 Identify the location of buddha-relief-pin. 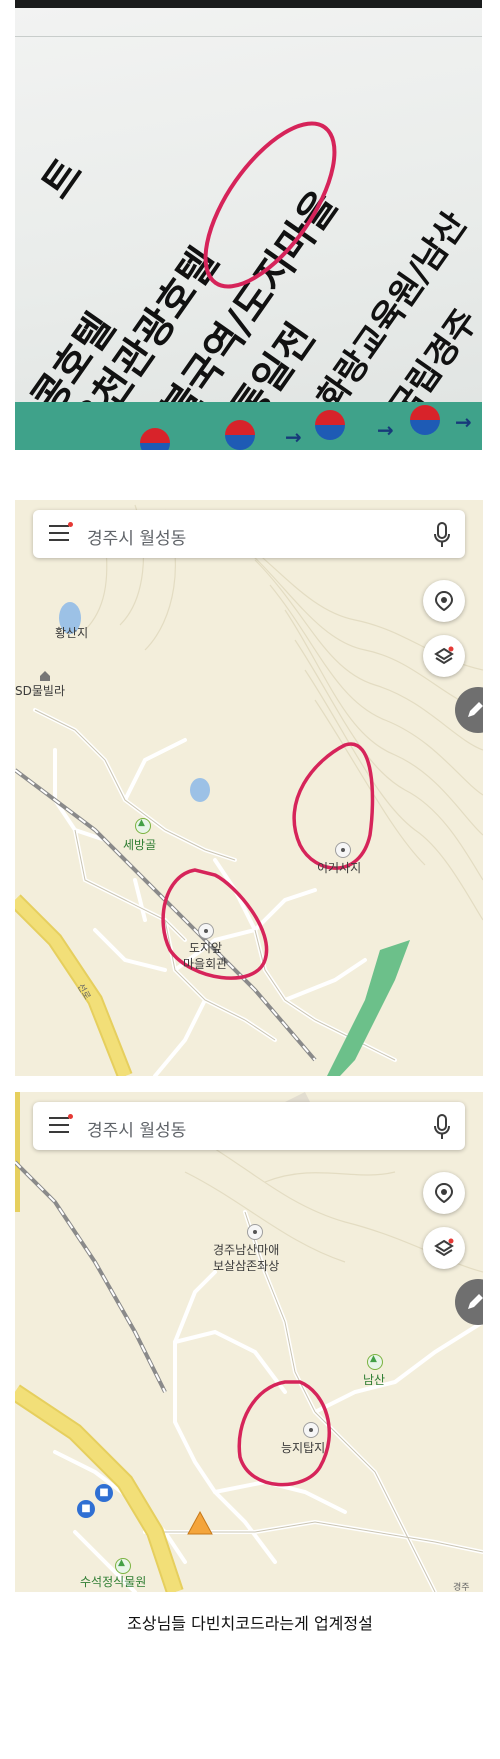
(255, 1232).